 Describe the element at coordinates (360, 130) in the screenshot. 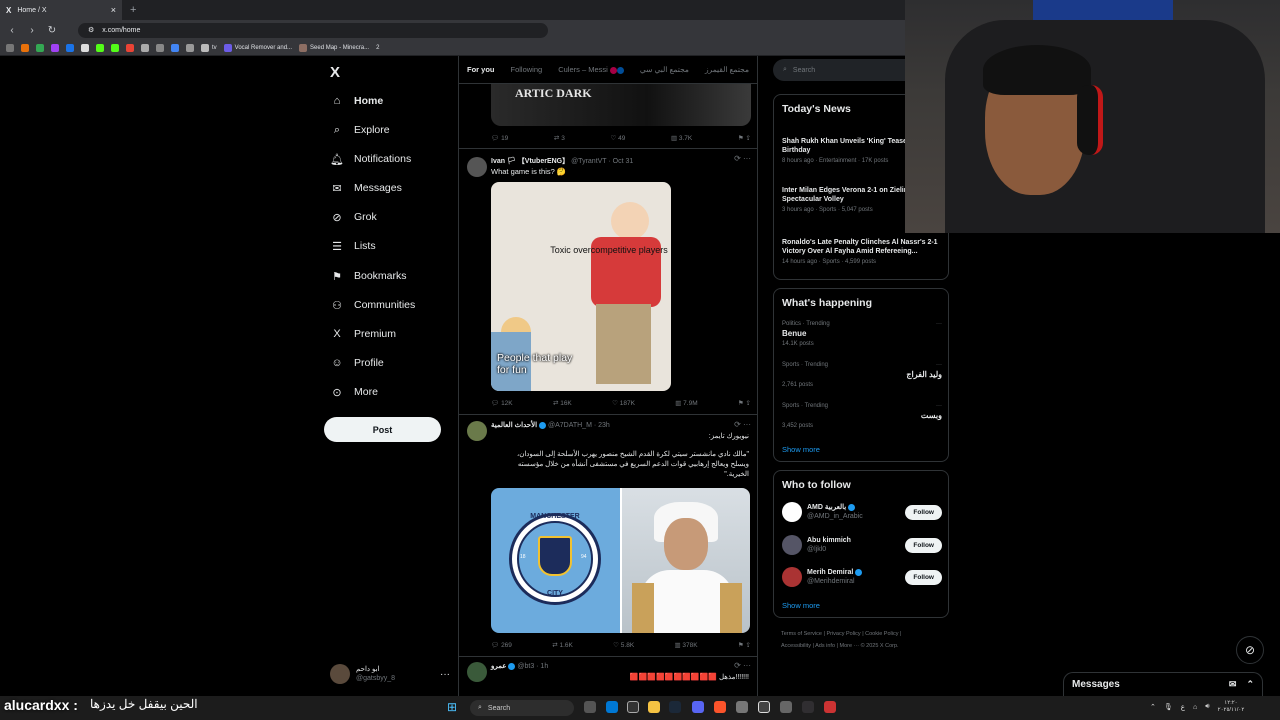

I see `nav-explore: ⌕ Explore` at that location.